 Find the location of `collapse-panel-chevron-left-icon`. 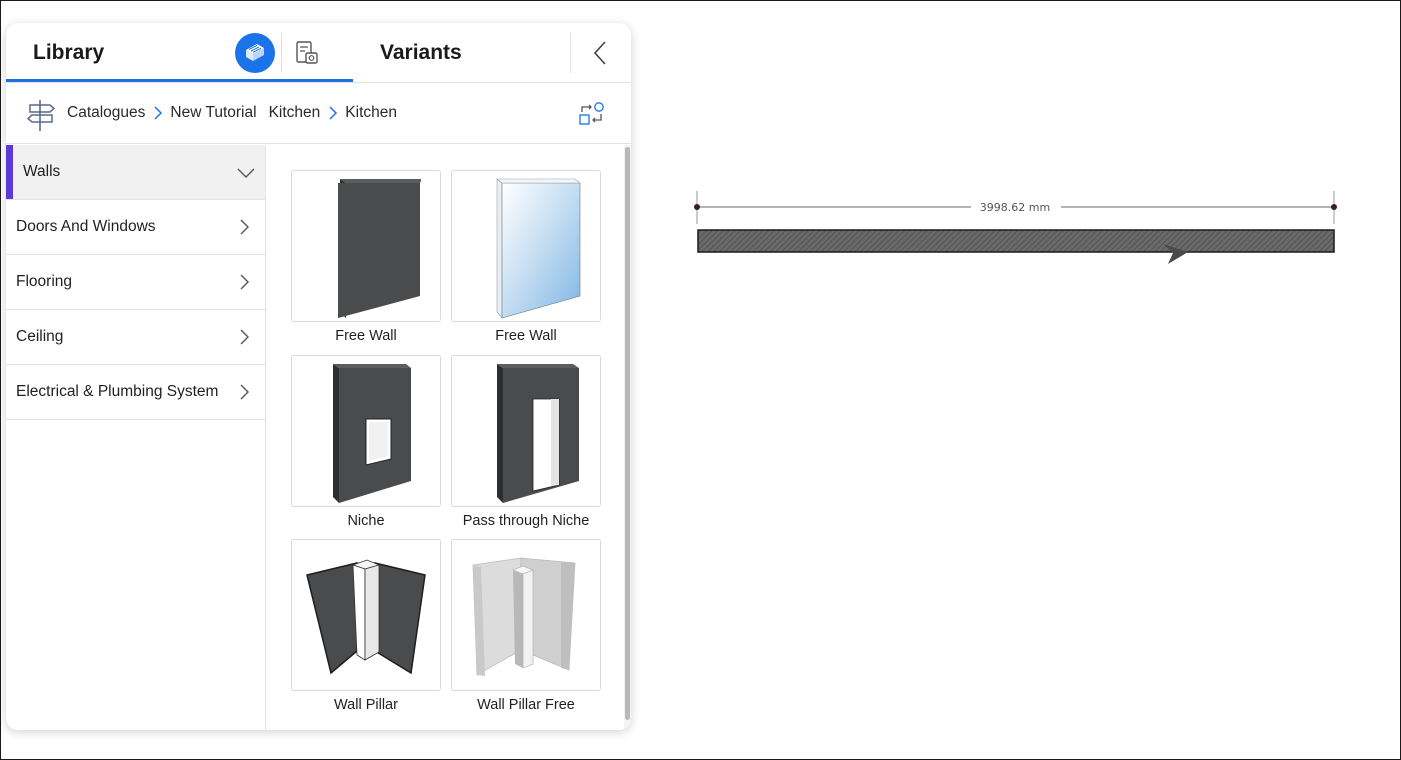

collapse-panel-chevron-left-icon is located at coordinates (600, 53).